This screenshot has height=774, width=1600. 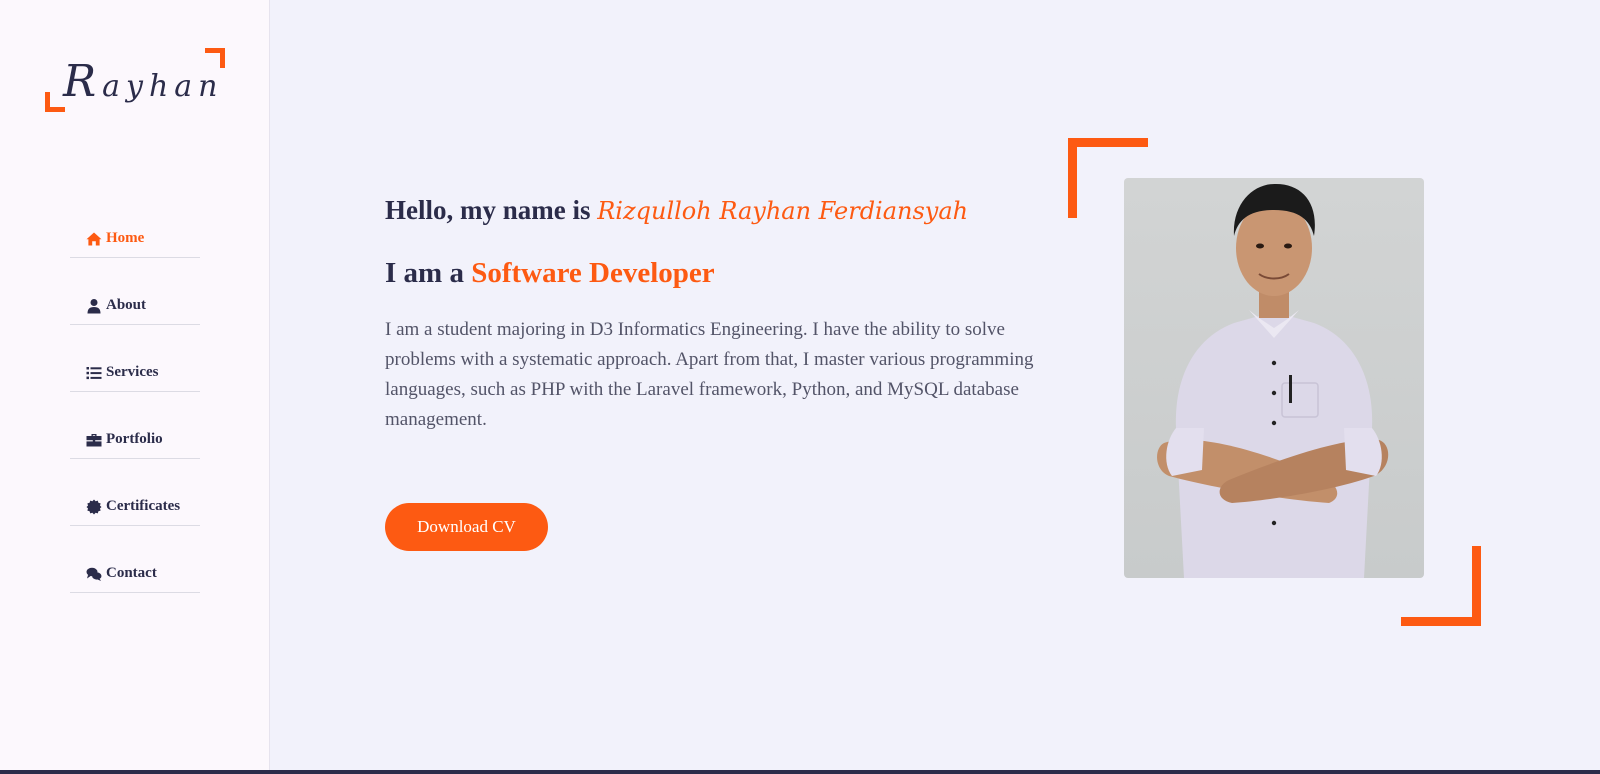 I want to click on nav-item-label: Home, so click(x=125, y=238).